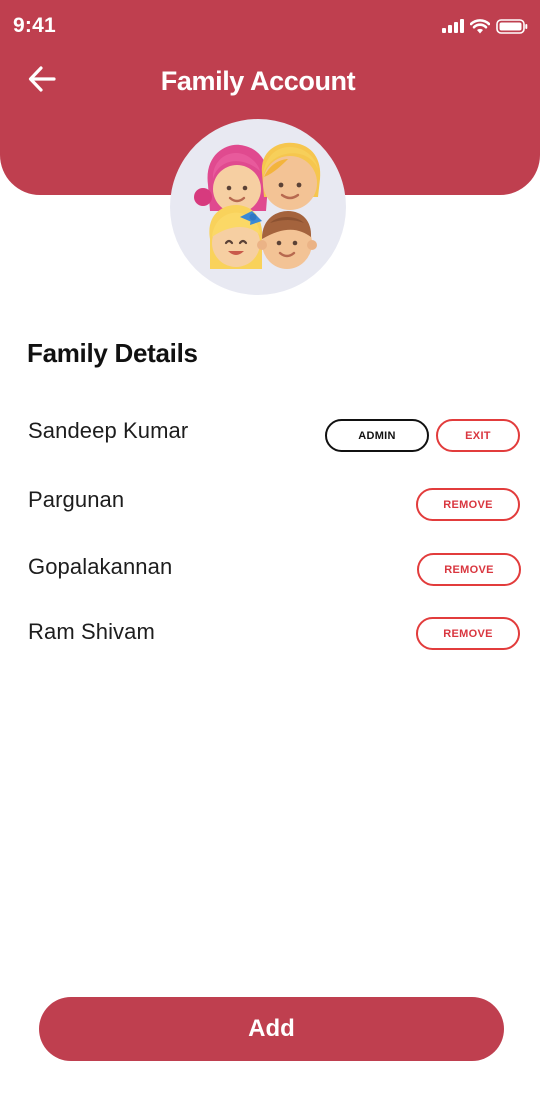  I want to click on status-icons, so click(485, 26).